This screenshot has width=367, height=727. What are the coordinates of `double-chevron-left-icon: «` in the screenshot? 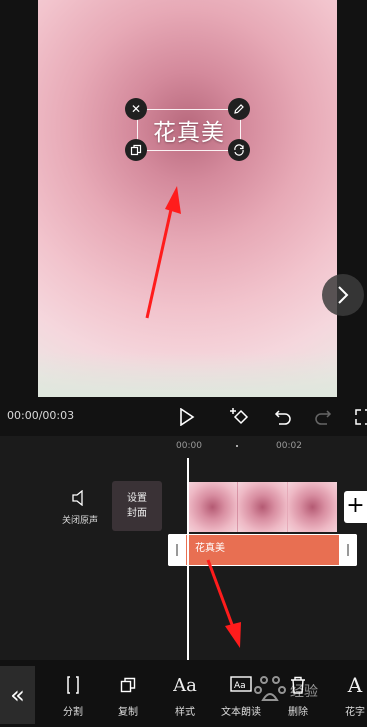 It's located at (17, 695).